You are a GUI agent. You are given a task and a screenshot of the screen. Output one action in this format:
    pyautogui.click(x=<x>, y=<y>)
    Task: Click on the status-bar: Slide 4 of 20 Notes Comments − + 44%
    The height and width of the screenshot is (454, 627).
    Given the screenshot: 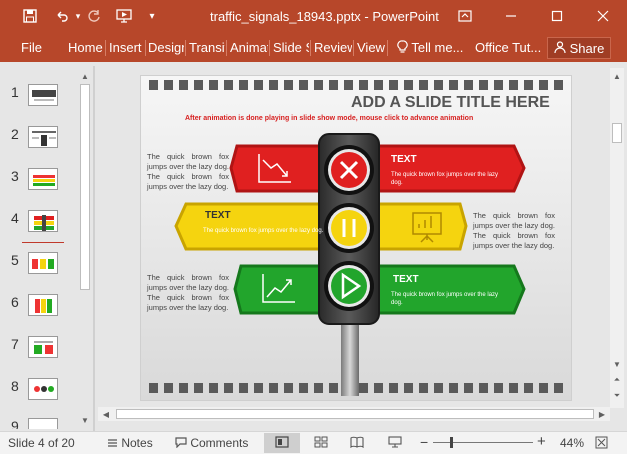 What is the action you would take?
    pyautogui.click(x=313, y=442)
    